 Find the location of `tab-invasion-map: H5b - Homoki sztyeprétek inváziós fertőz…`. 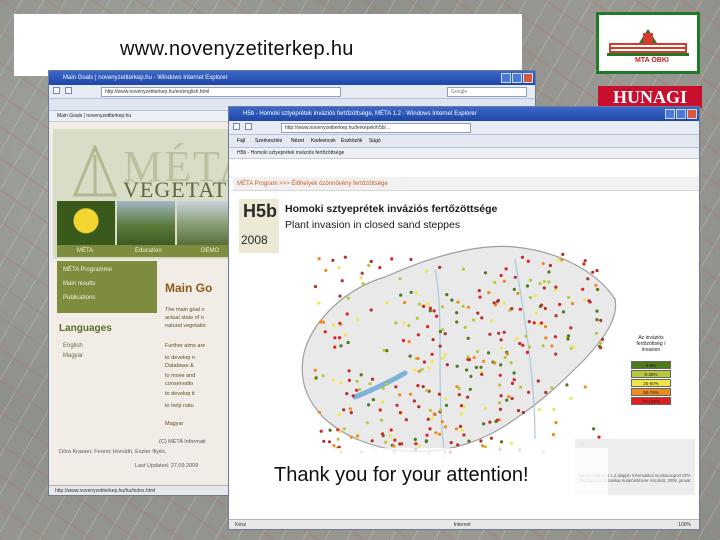

tab-invasion-map: H5b - Homoki sztyeprétek inváziós fertőz… is located at coordinates (464, 153).